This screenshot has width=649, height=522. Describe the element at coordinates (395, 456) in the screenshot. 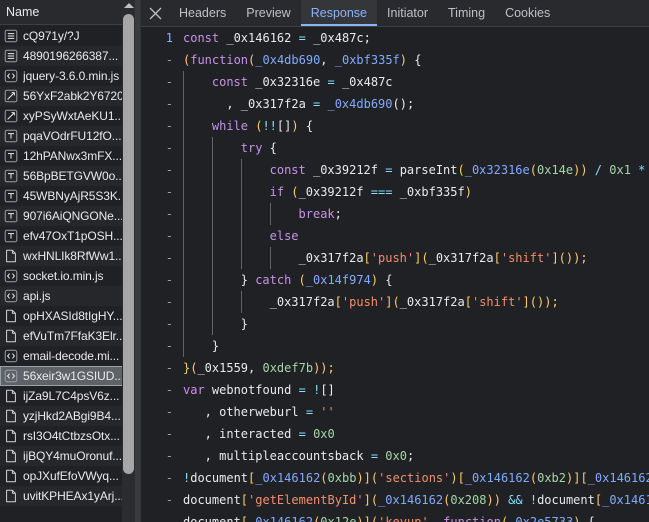

I see `code-line: -, multipleaccountsback = 0x0;` at that location.